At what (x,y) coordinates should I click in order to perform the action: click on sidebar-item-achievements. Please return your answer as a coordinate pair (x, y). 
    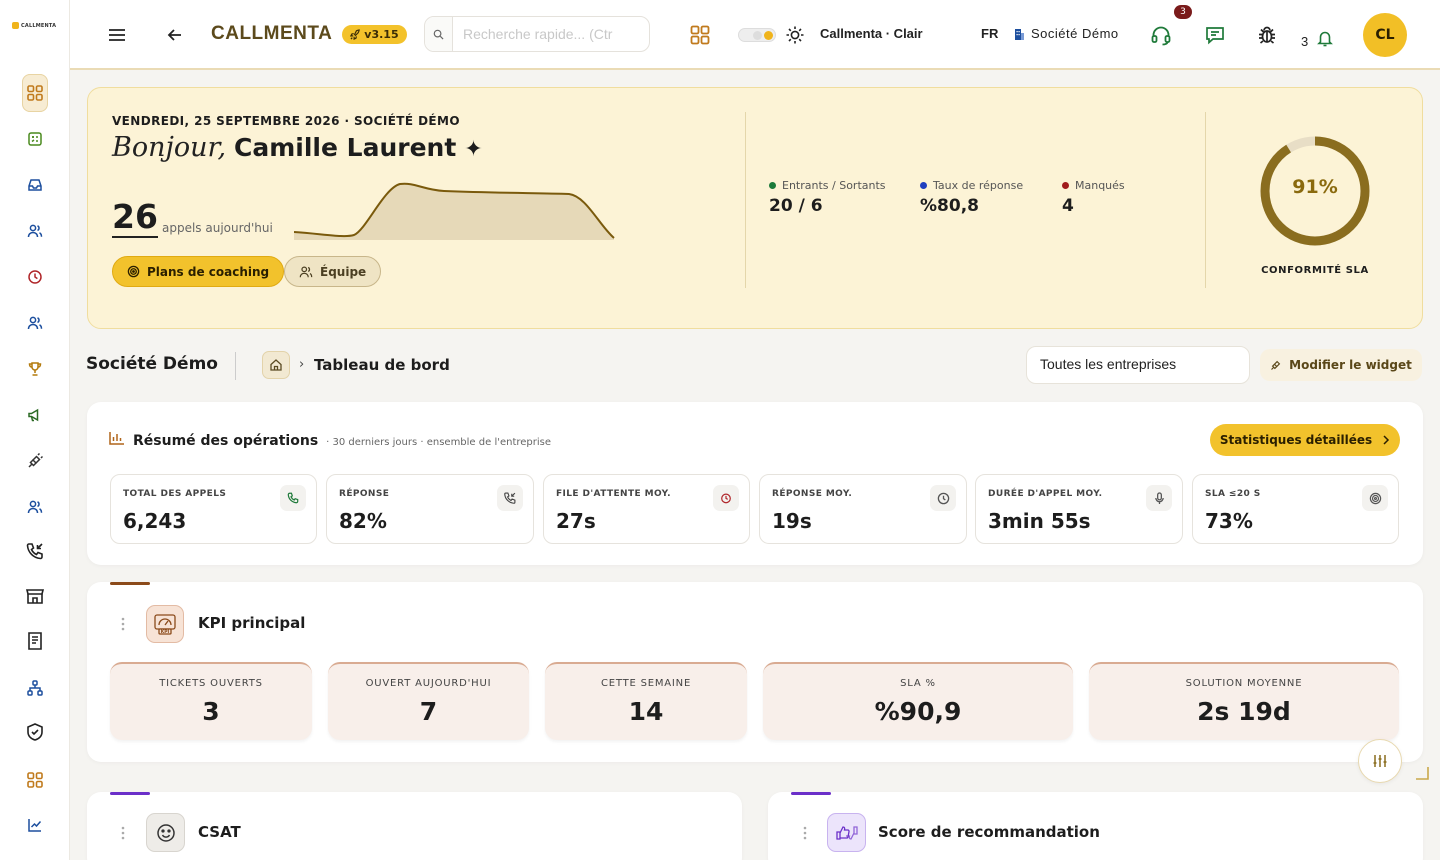
    Looking at the image, I should click on (35, 369).